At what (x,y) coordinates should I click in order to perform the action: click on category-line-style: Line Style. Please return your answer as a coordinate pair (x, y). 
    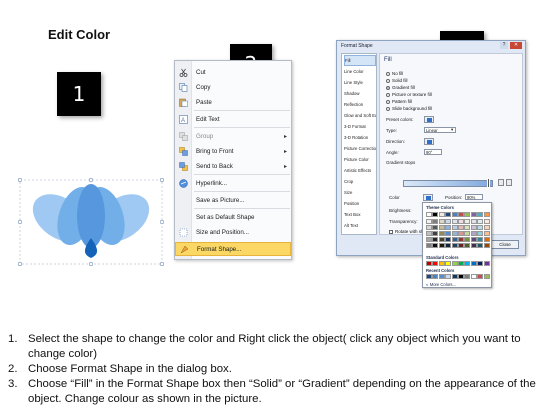
    Looking at the image, I should click on (360, 82).